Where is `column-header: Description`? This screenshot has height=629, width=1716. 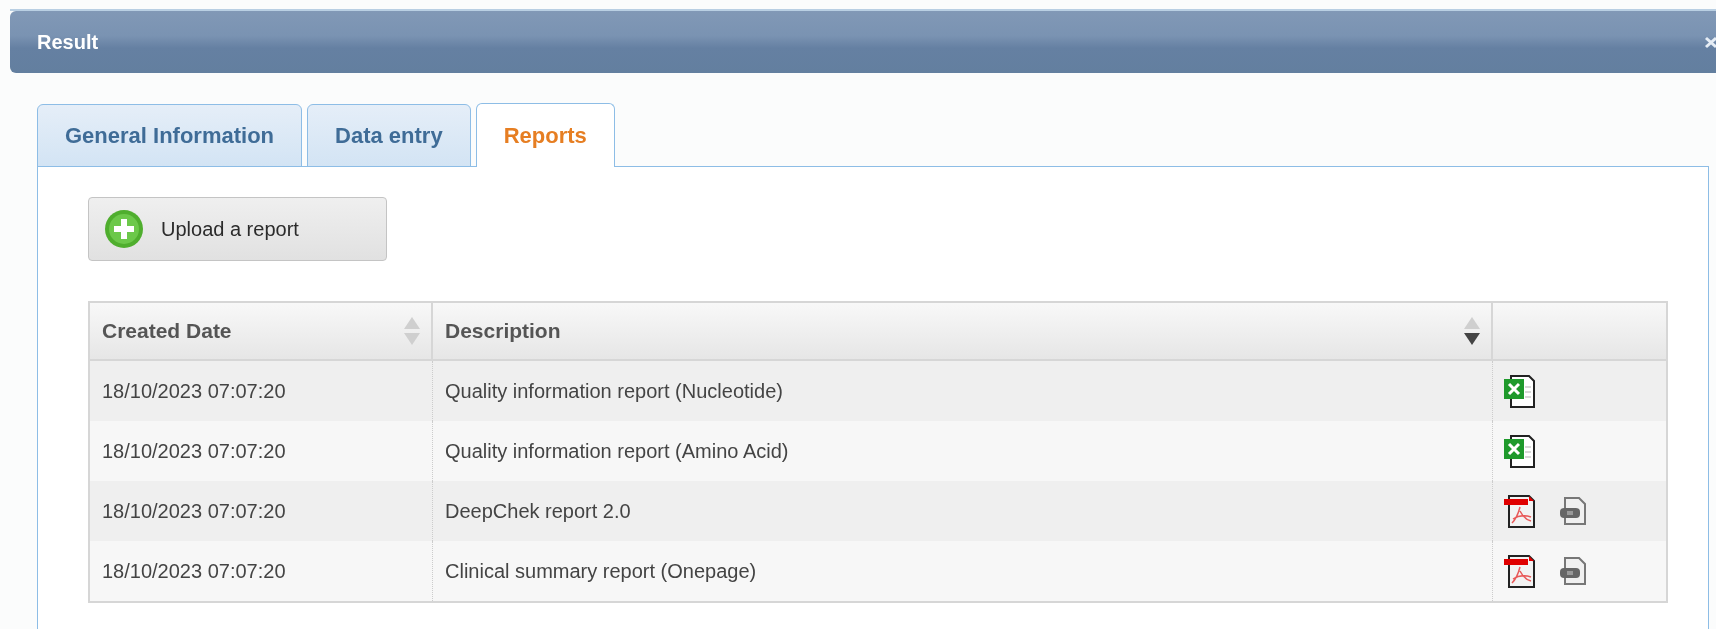
column-header: Description is located at coordinates (963, 331).